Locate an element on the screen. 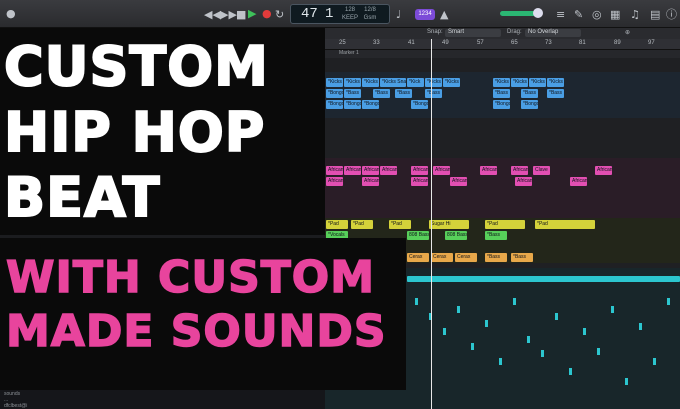 The width and height of the screenshot is (680, 409). region-sugar-hi: Sugar Hi is located at coordinates (449, 224).